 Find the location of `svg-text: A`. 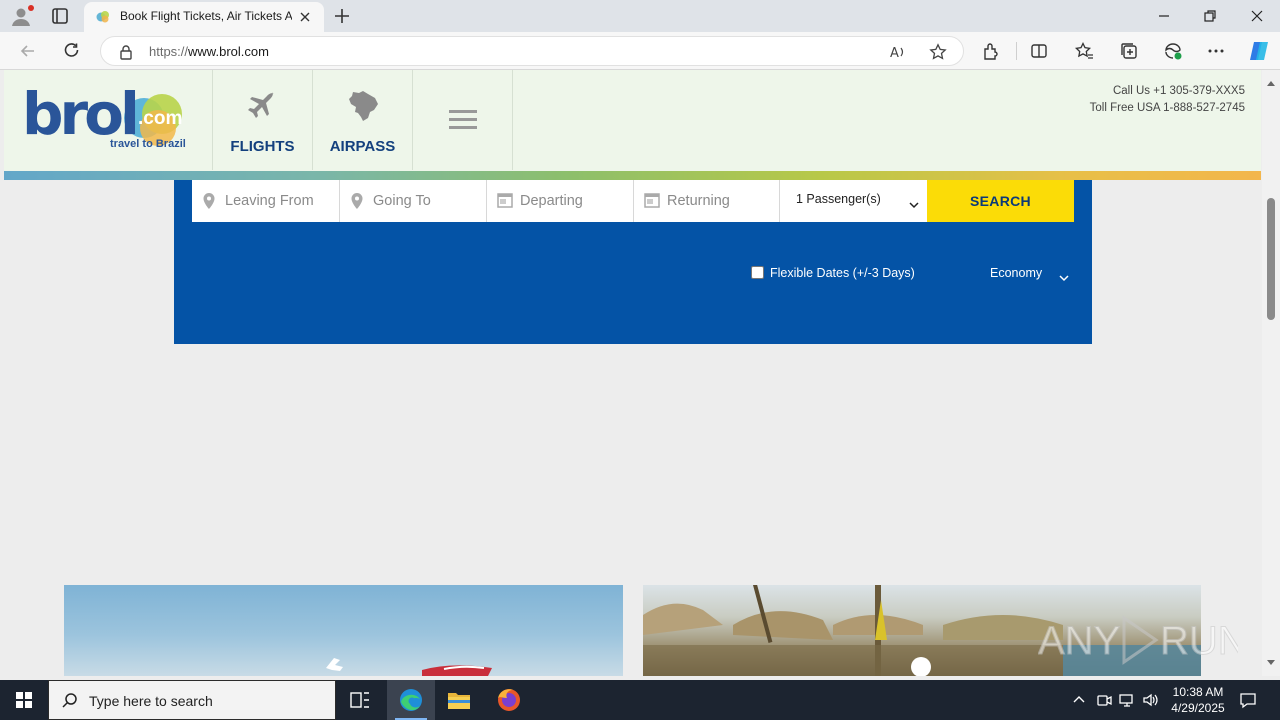

svg-text: A is located at coordinates (894, 53).